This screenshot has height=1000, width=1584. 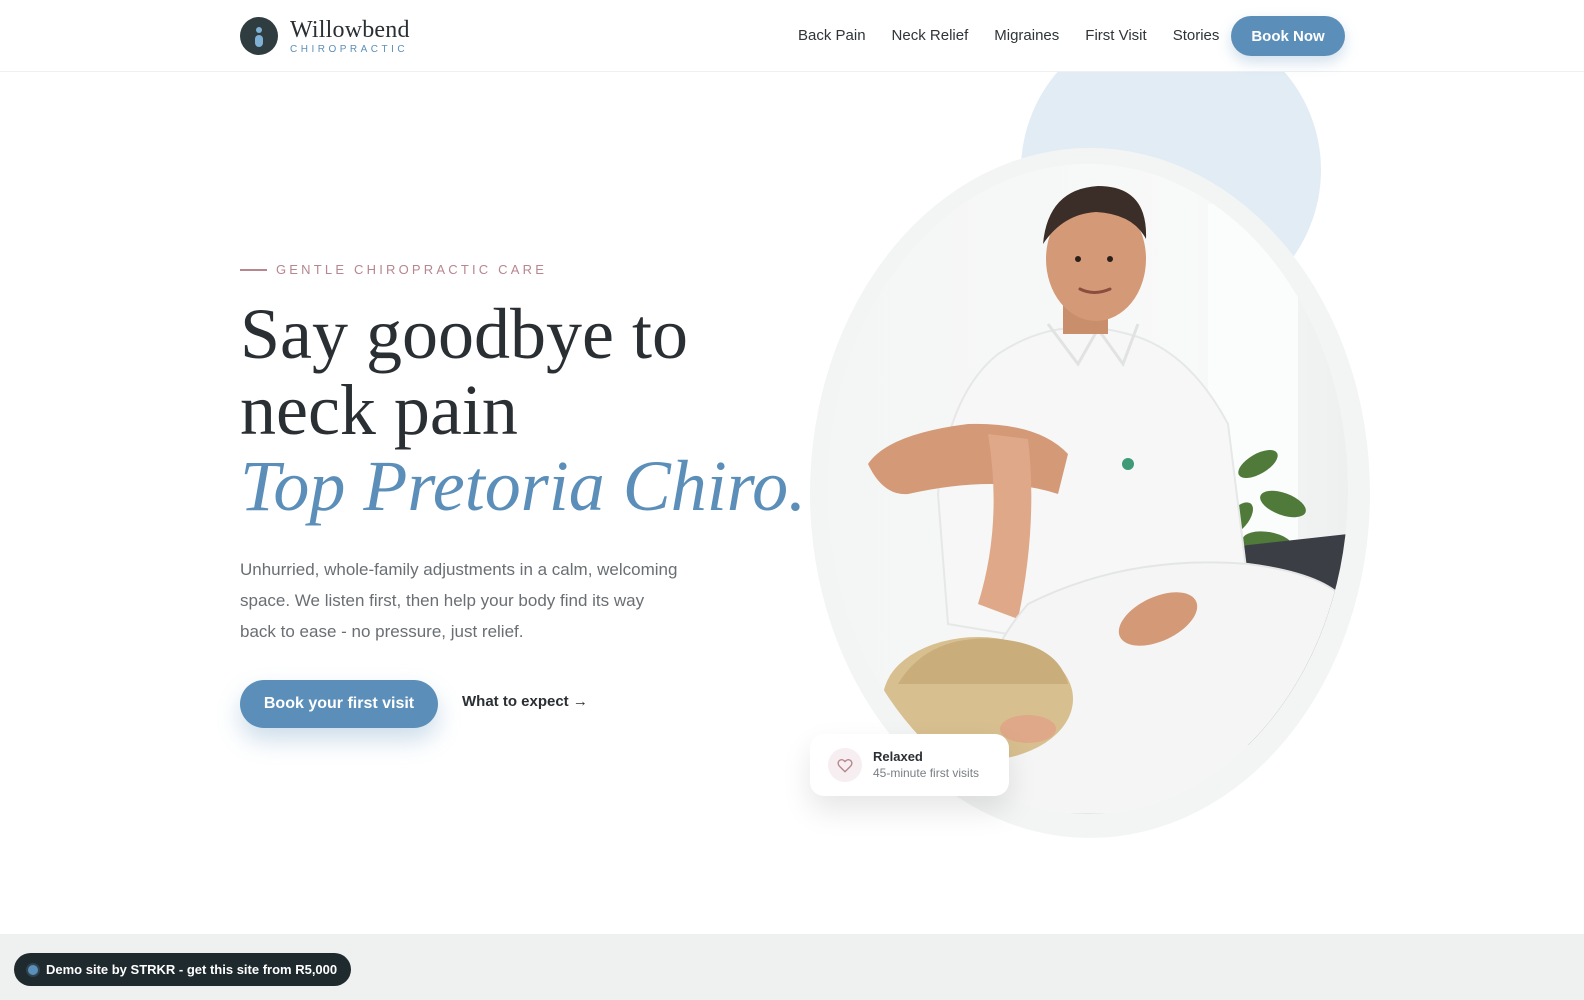 I want to click on nav-link-first-visit: First Visit, so click(x=1115, y=35).